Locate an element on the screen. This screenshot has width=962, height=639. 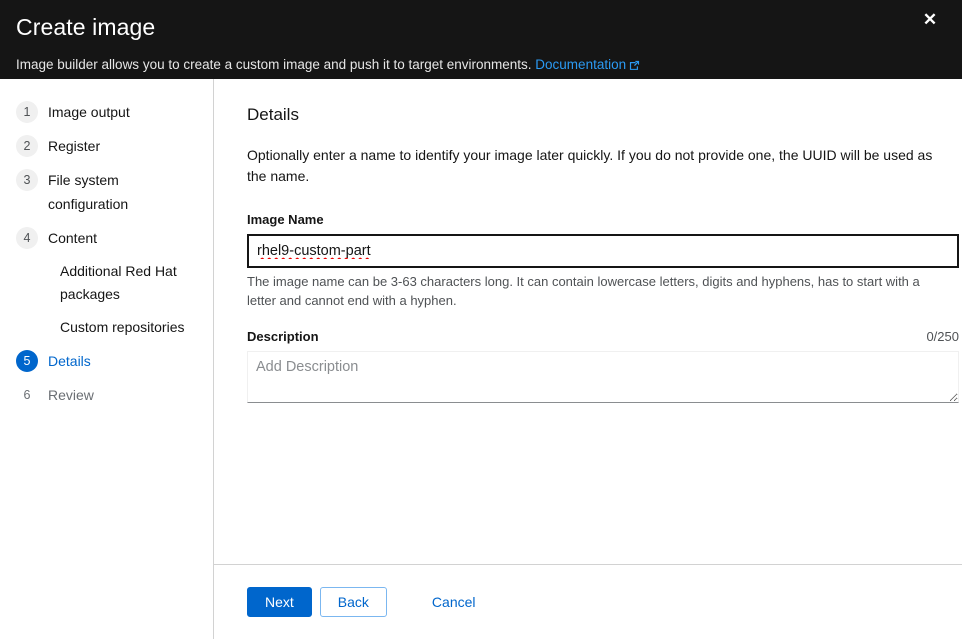
section-title: Details is located at coordinates (273, 114).